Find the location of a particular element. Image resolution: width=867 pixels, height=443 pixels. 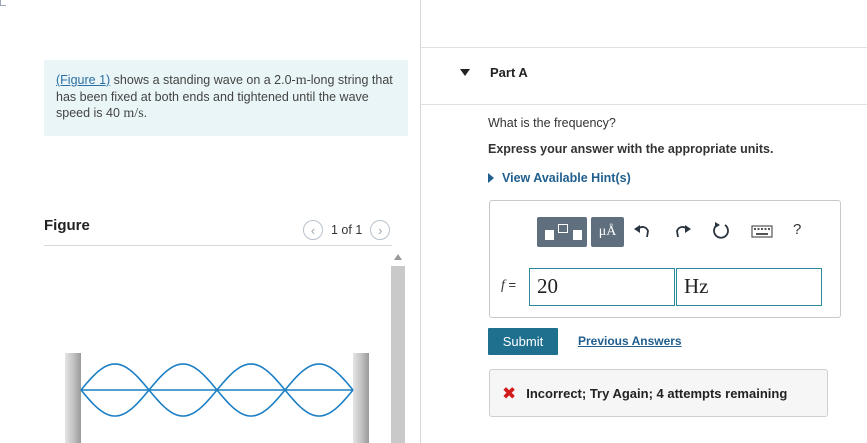

help-icon: ? is located at coordinates (797, 229).